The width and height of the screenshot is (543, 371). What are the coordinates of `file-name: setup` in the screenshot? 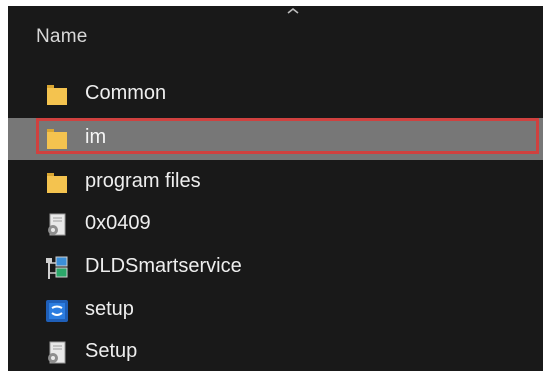 It's located at (109, 309).